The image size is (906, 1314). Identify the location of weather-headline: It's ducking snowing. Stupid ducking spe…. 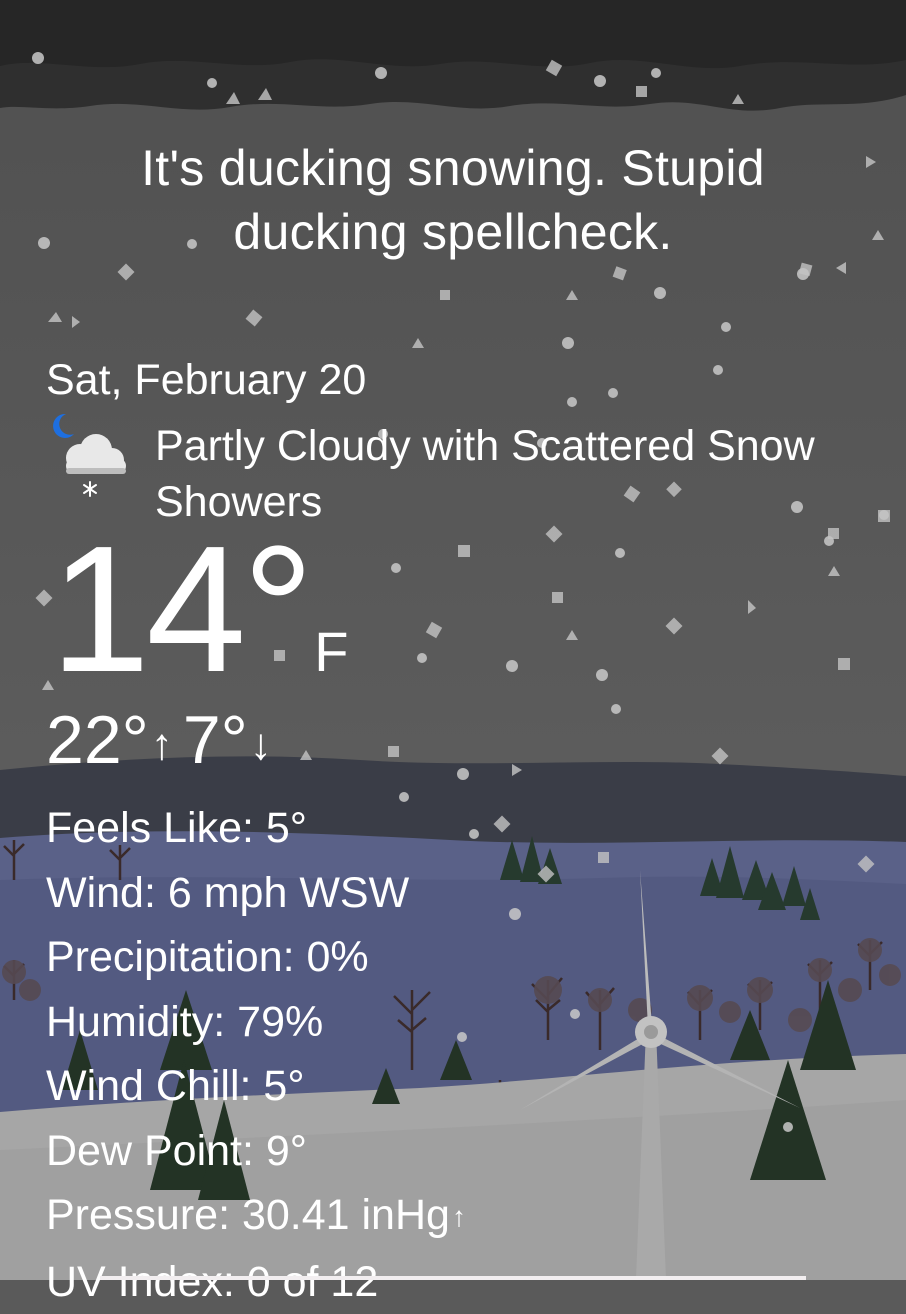
(453, 200).